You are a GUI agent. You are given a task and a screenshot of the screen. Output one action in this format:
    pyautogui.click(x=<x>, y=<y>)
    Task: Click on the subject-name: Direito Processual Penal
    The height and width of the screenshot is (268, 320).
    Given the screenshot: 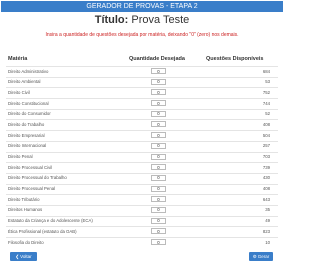 What is the action you would take?
    pyautogui.click(x=32, y=189)
    